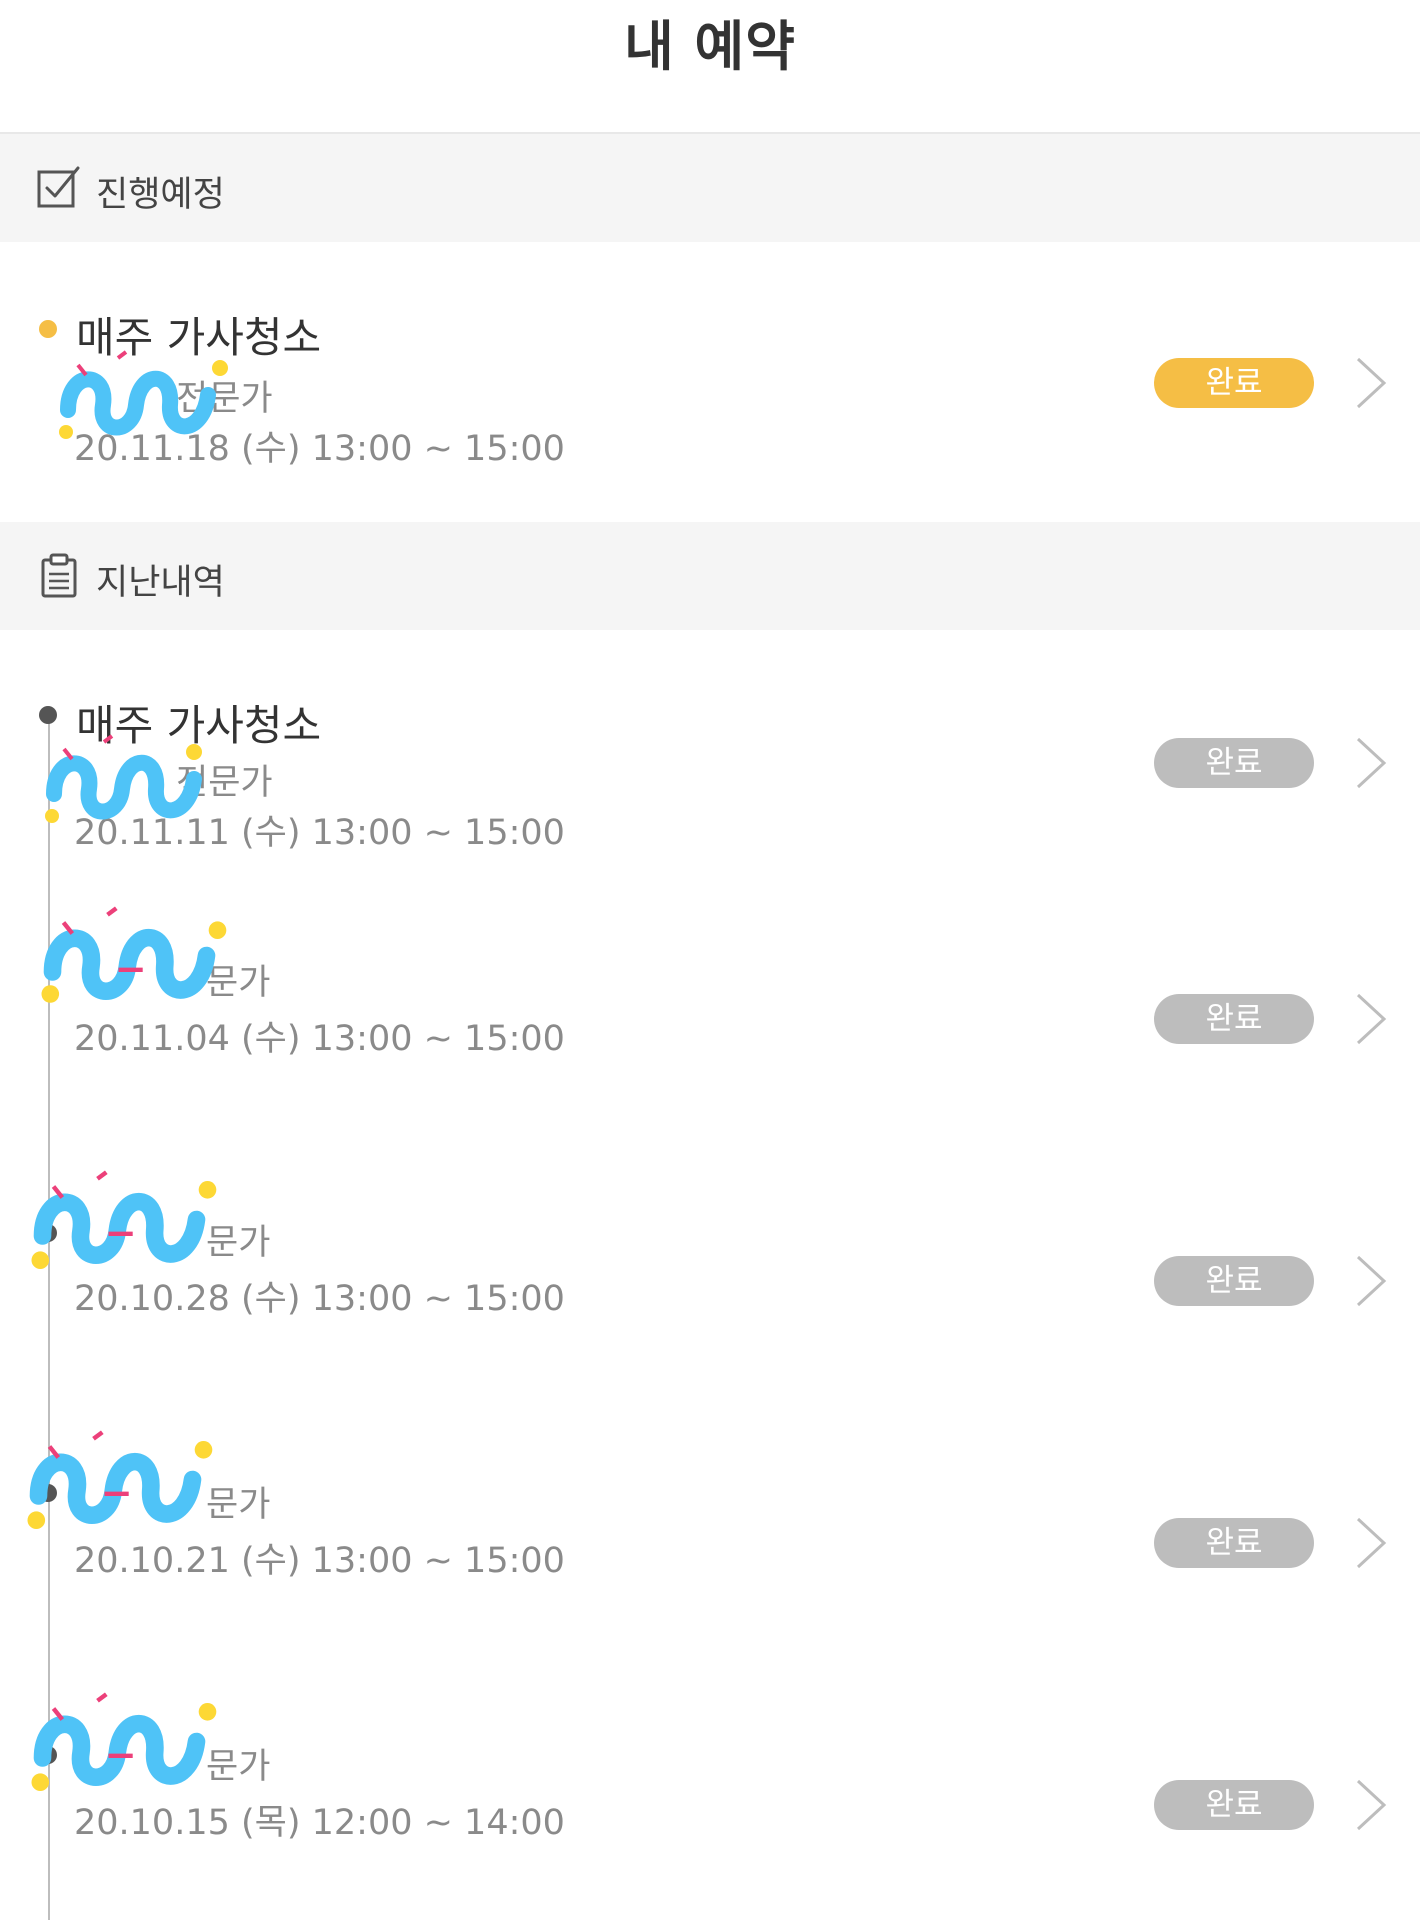  What do you see at coordinates (710, 1250) in the screenshot?
I see `reservation-item: 문가 20.10.28 (수) 13:00 ~ 15:00 완료` at bounding box center [710, 1250].